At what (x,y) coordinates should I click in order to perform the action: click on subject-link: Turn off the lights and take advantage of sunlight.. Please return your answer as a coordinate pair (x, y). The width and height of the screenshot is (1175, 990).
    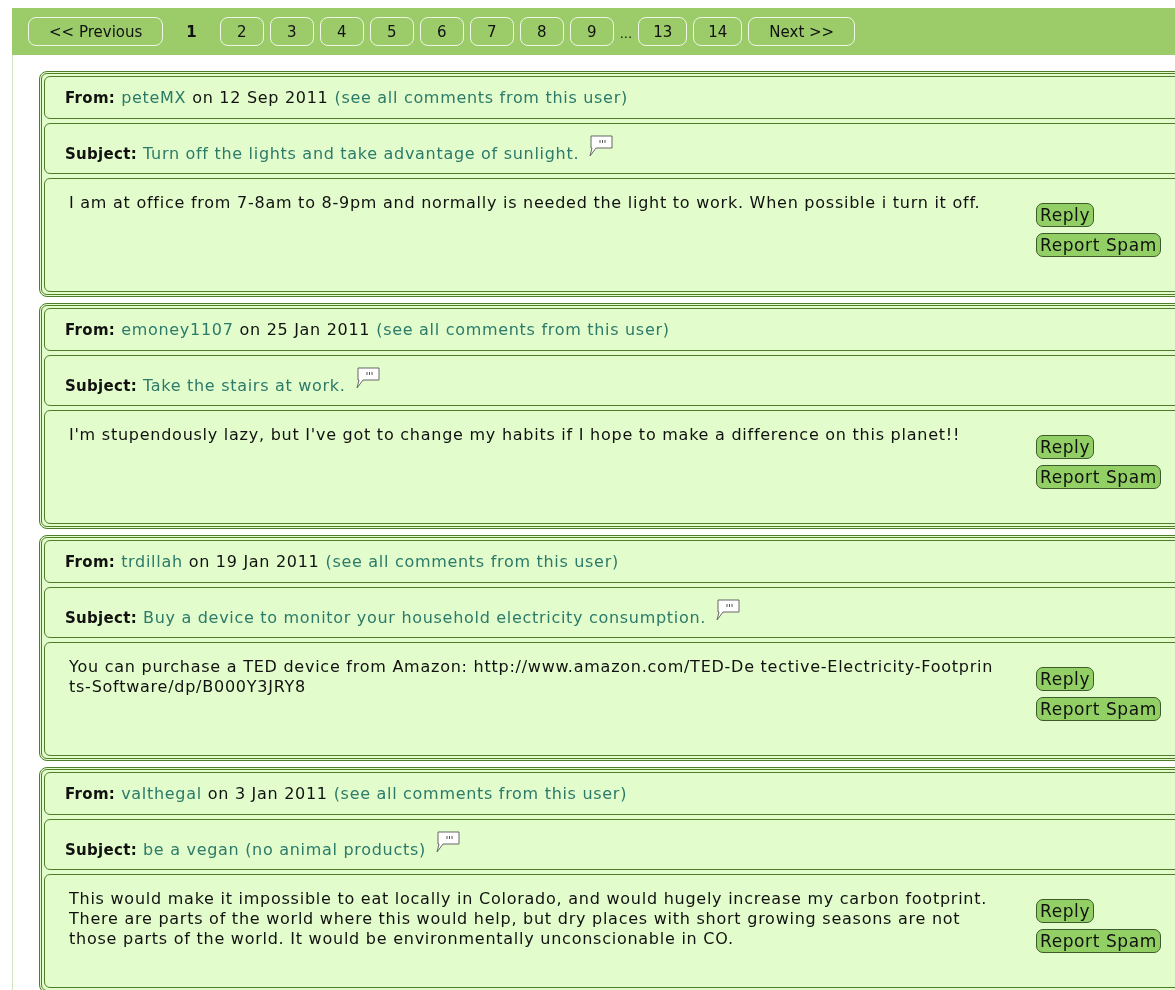
    Looking at the image, I should click on (361, 153).